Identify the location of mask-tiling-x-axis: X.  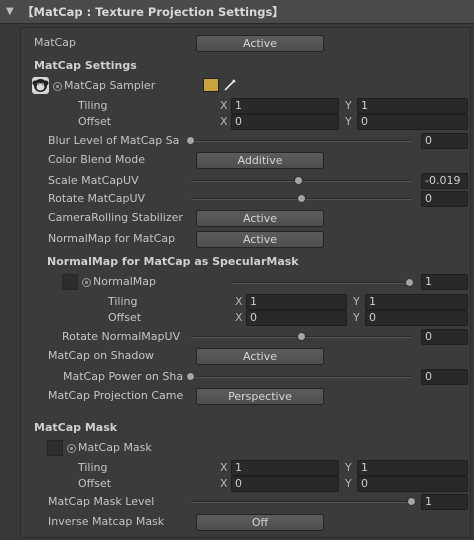
(224, 467).